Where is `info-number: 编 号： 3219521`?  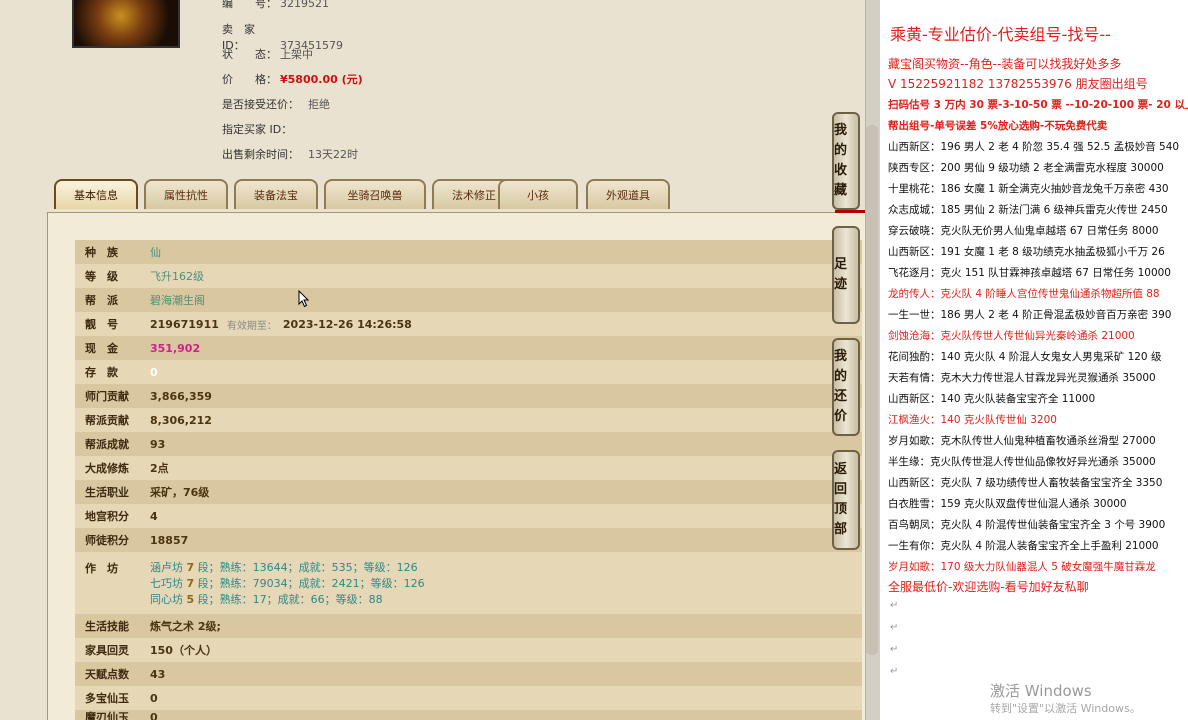
info-number: 编 号： 3219521 is located at coordinates (275, 5).